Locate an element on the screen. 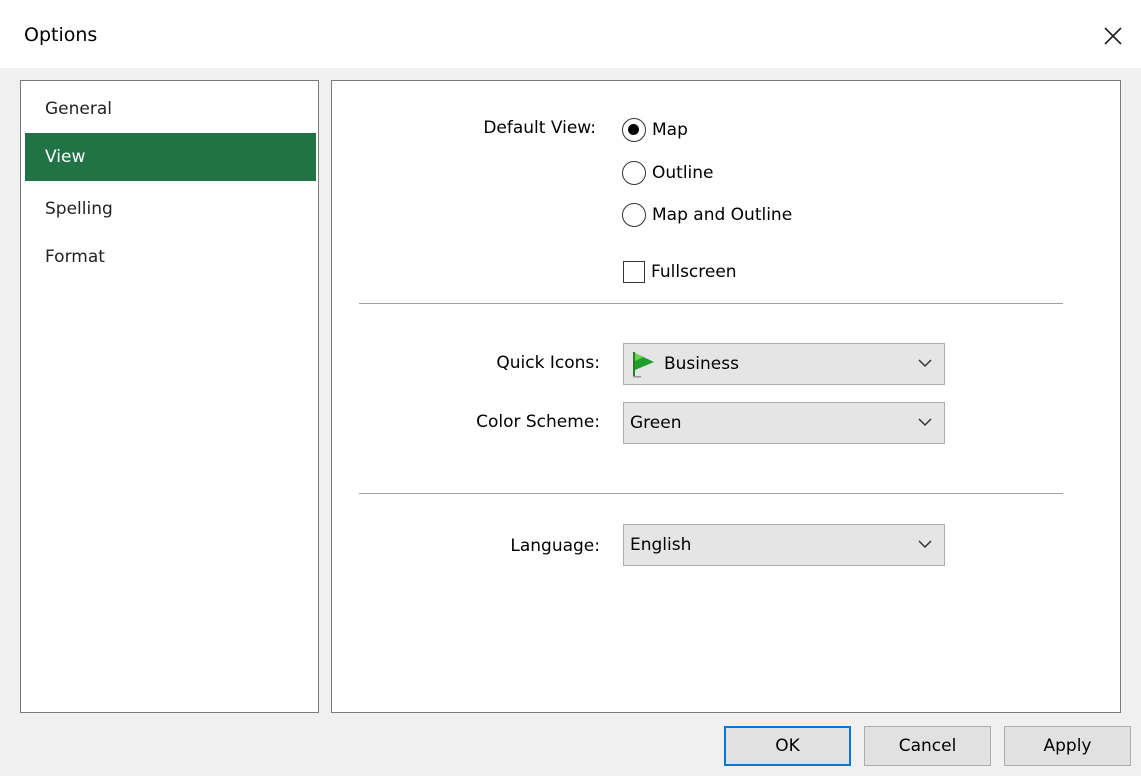 This screenshot has height=776, width=1141. language-label: Language: is located at coordinates (555, 546).